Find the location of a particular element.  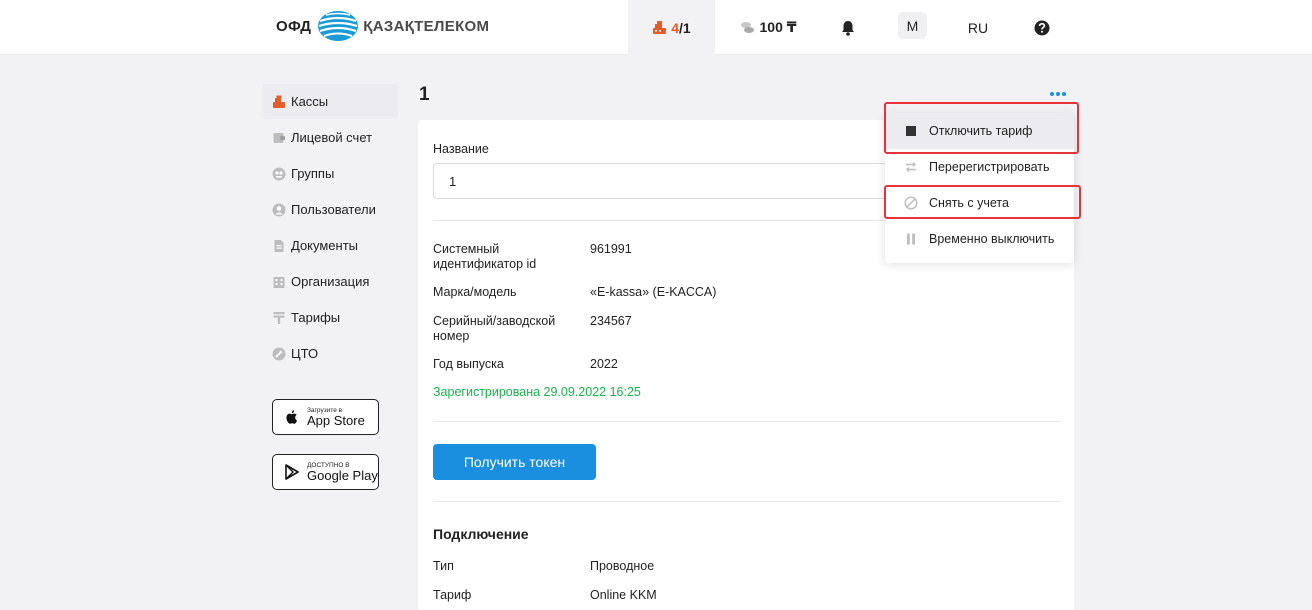

sidebar-item-cto: ЦТО is located at coordinates (330, 353).